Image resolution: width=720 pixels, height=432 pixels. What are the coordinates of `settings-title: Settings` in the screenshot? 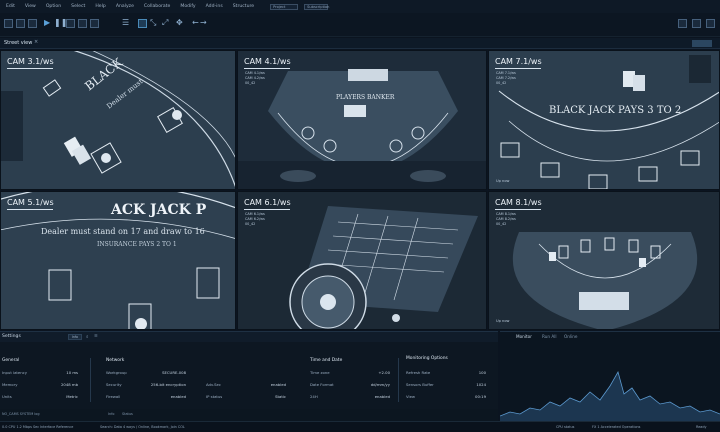 It's located at (11, 336).